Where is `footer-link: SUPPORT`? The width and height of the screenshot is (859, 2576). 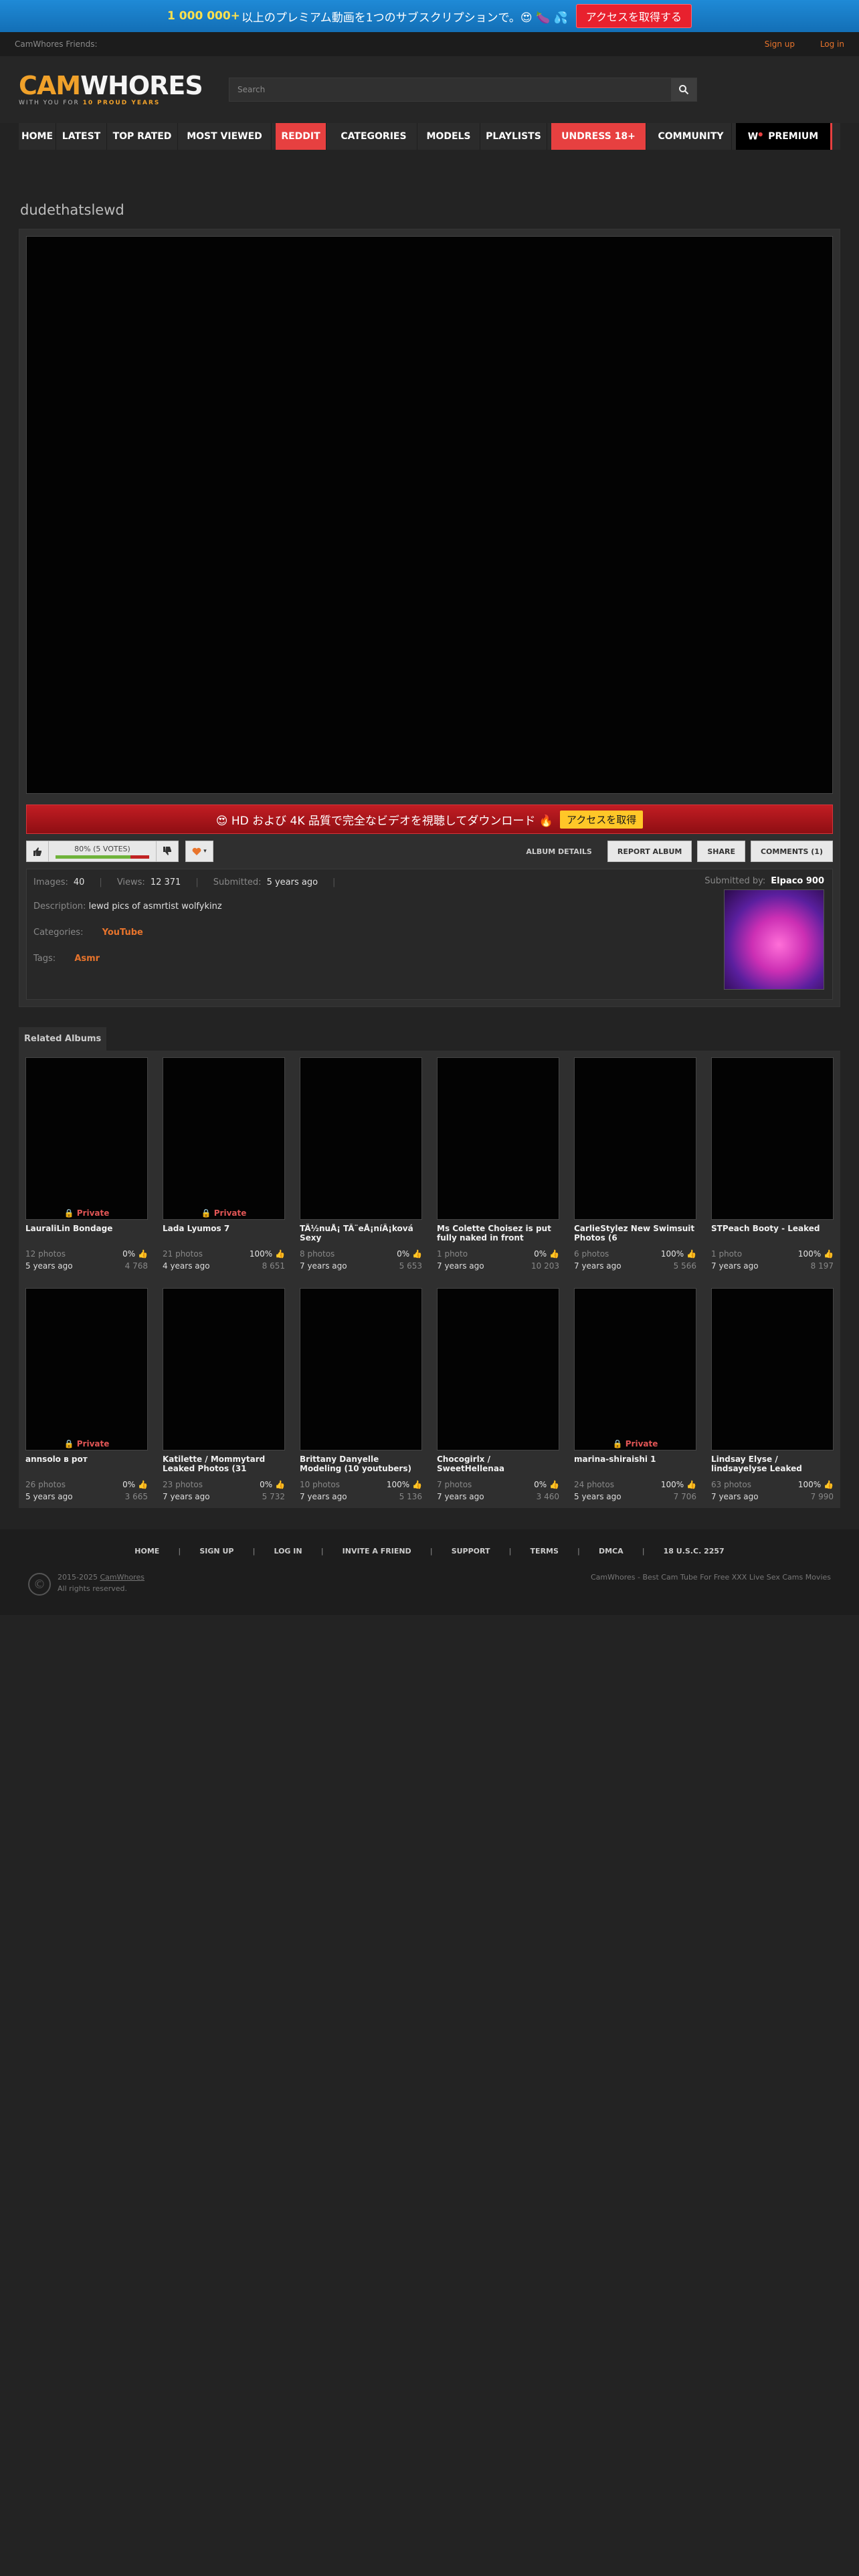 footer-link: SUPPORT is located at coordinates (471, 1551).